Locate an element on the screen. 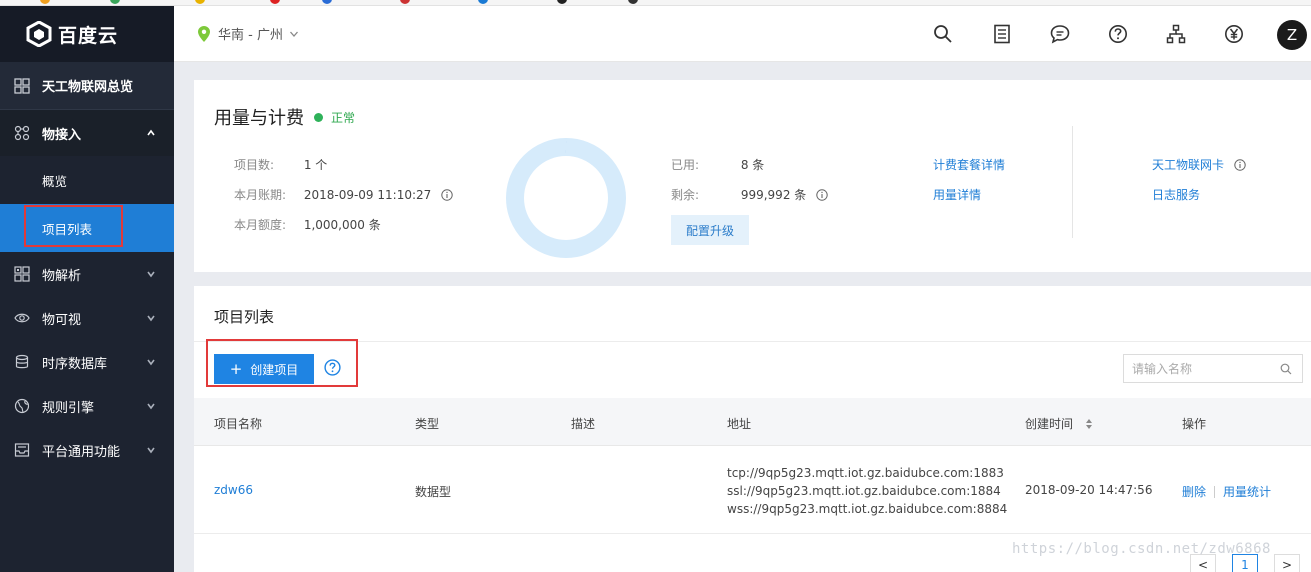  kv-label: 已用: is located at coordinates (685, 165).